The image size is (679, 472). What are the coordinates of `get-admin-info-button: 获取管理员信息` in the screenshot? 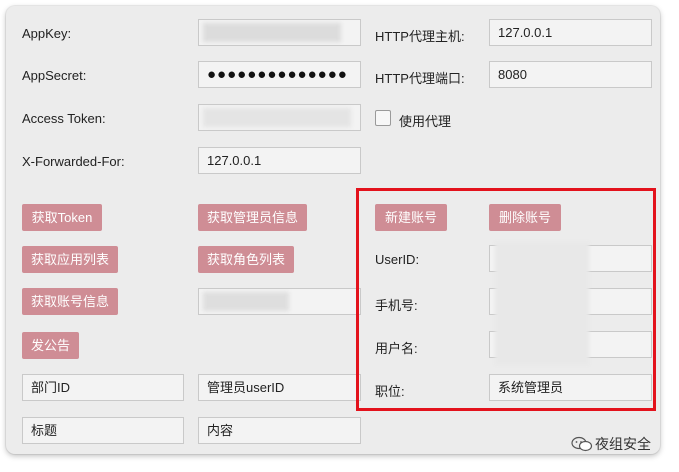 It's located at (252, 217).